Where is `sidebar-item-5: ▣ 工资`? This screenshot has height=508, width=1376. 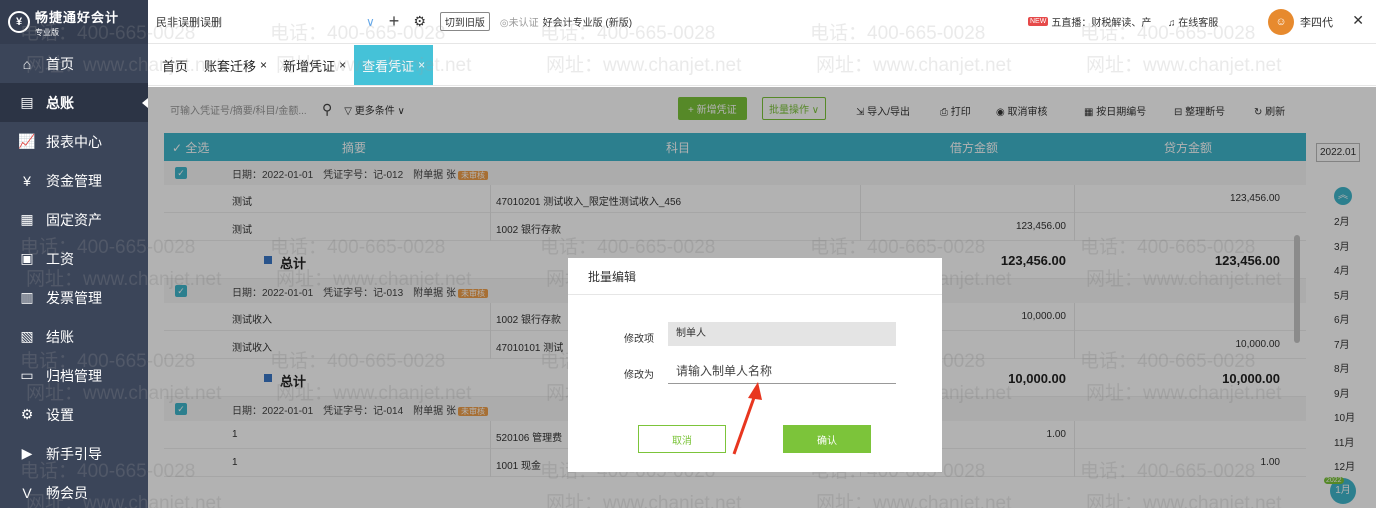 sidebar-item-5: ▣ 工资 is located at coordinates (74, 258).